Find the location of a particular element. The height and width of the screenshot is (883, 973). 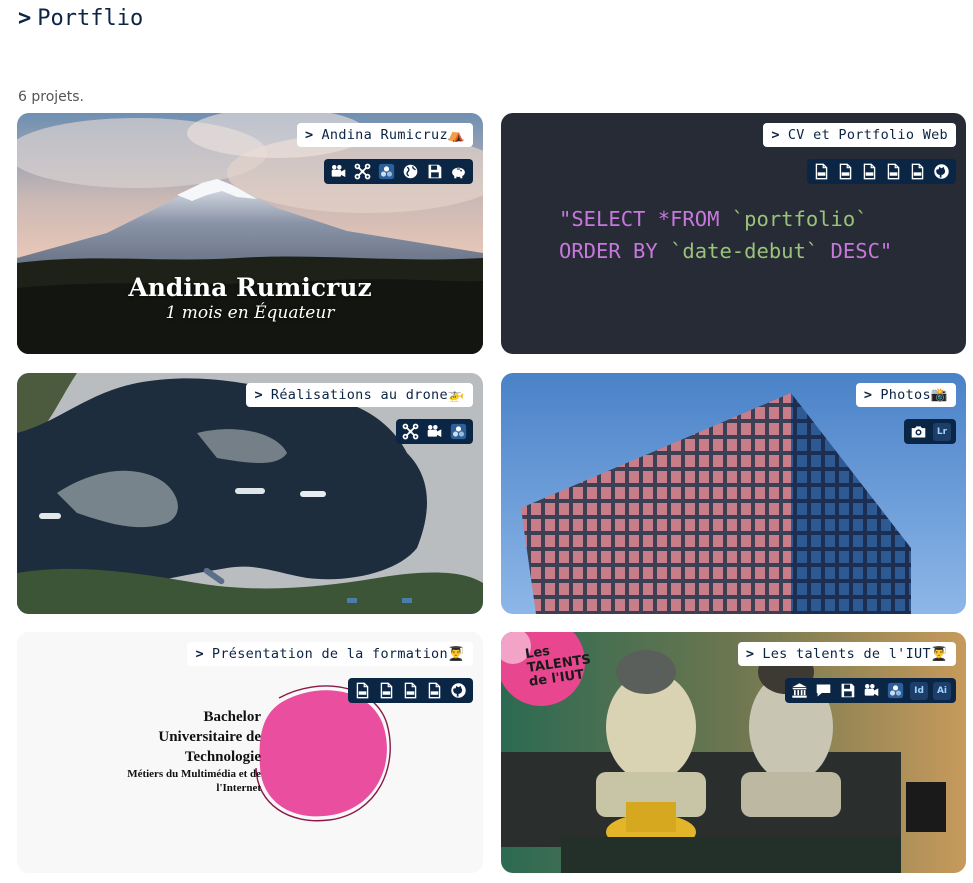

building-photo-image is located at coordinates (733, 493).